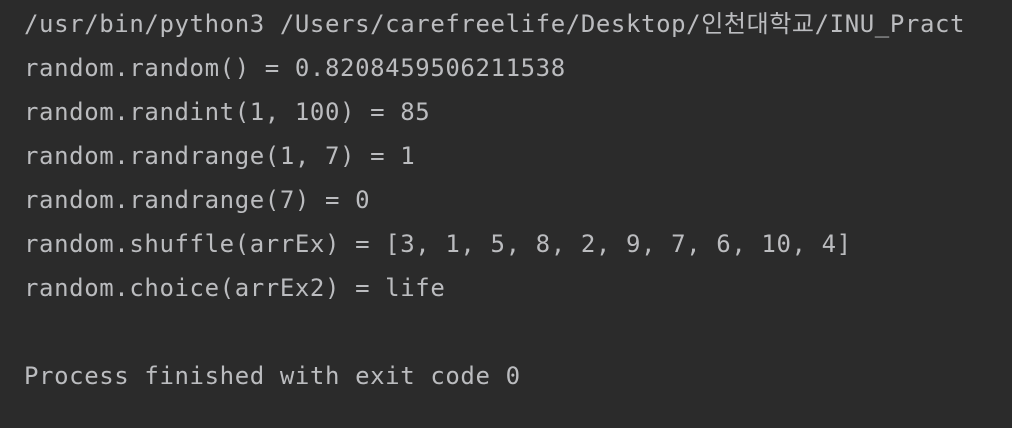 This screenshot has width=1012, height=428. Describe the element at coordinates (220, 156) in the screenshot. I see `output-line-randrange-range: random.randrange(1, 7) = 1` at that location.